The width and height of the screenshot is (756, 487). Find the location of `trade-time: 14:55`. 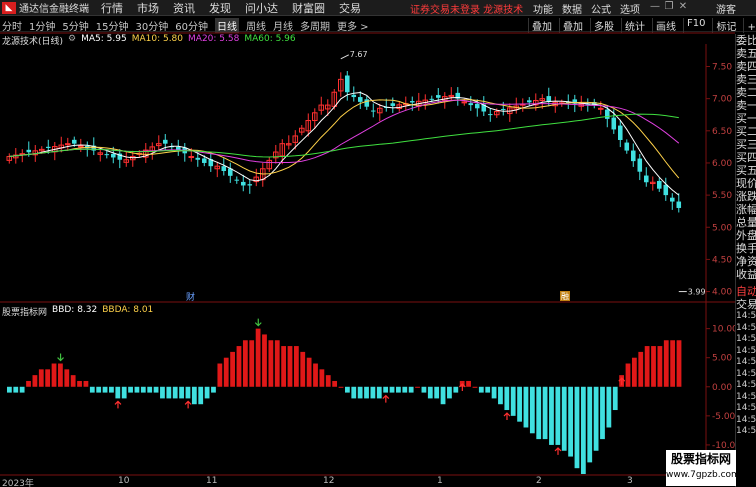

trade-time: 14:55 is located at coordinates (746, 316).